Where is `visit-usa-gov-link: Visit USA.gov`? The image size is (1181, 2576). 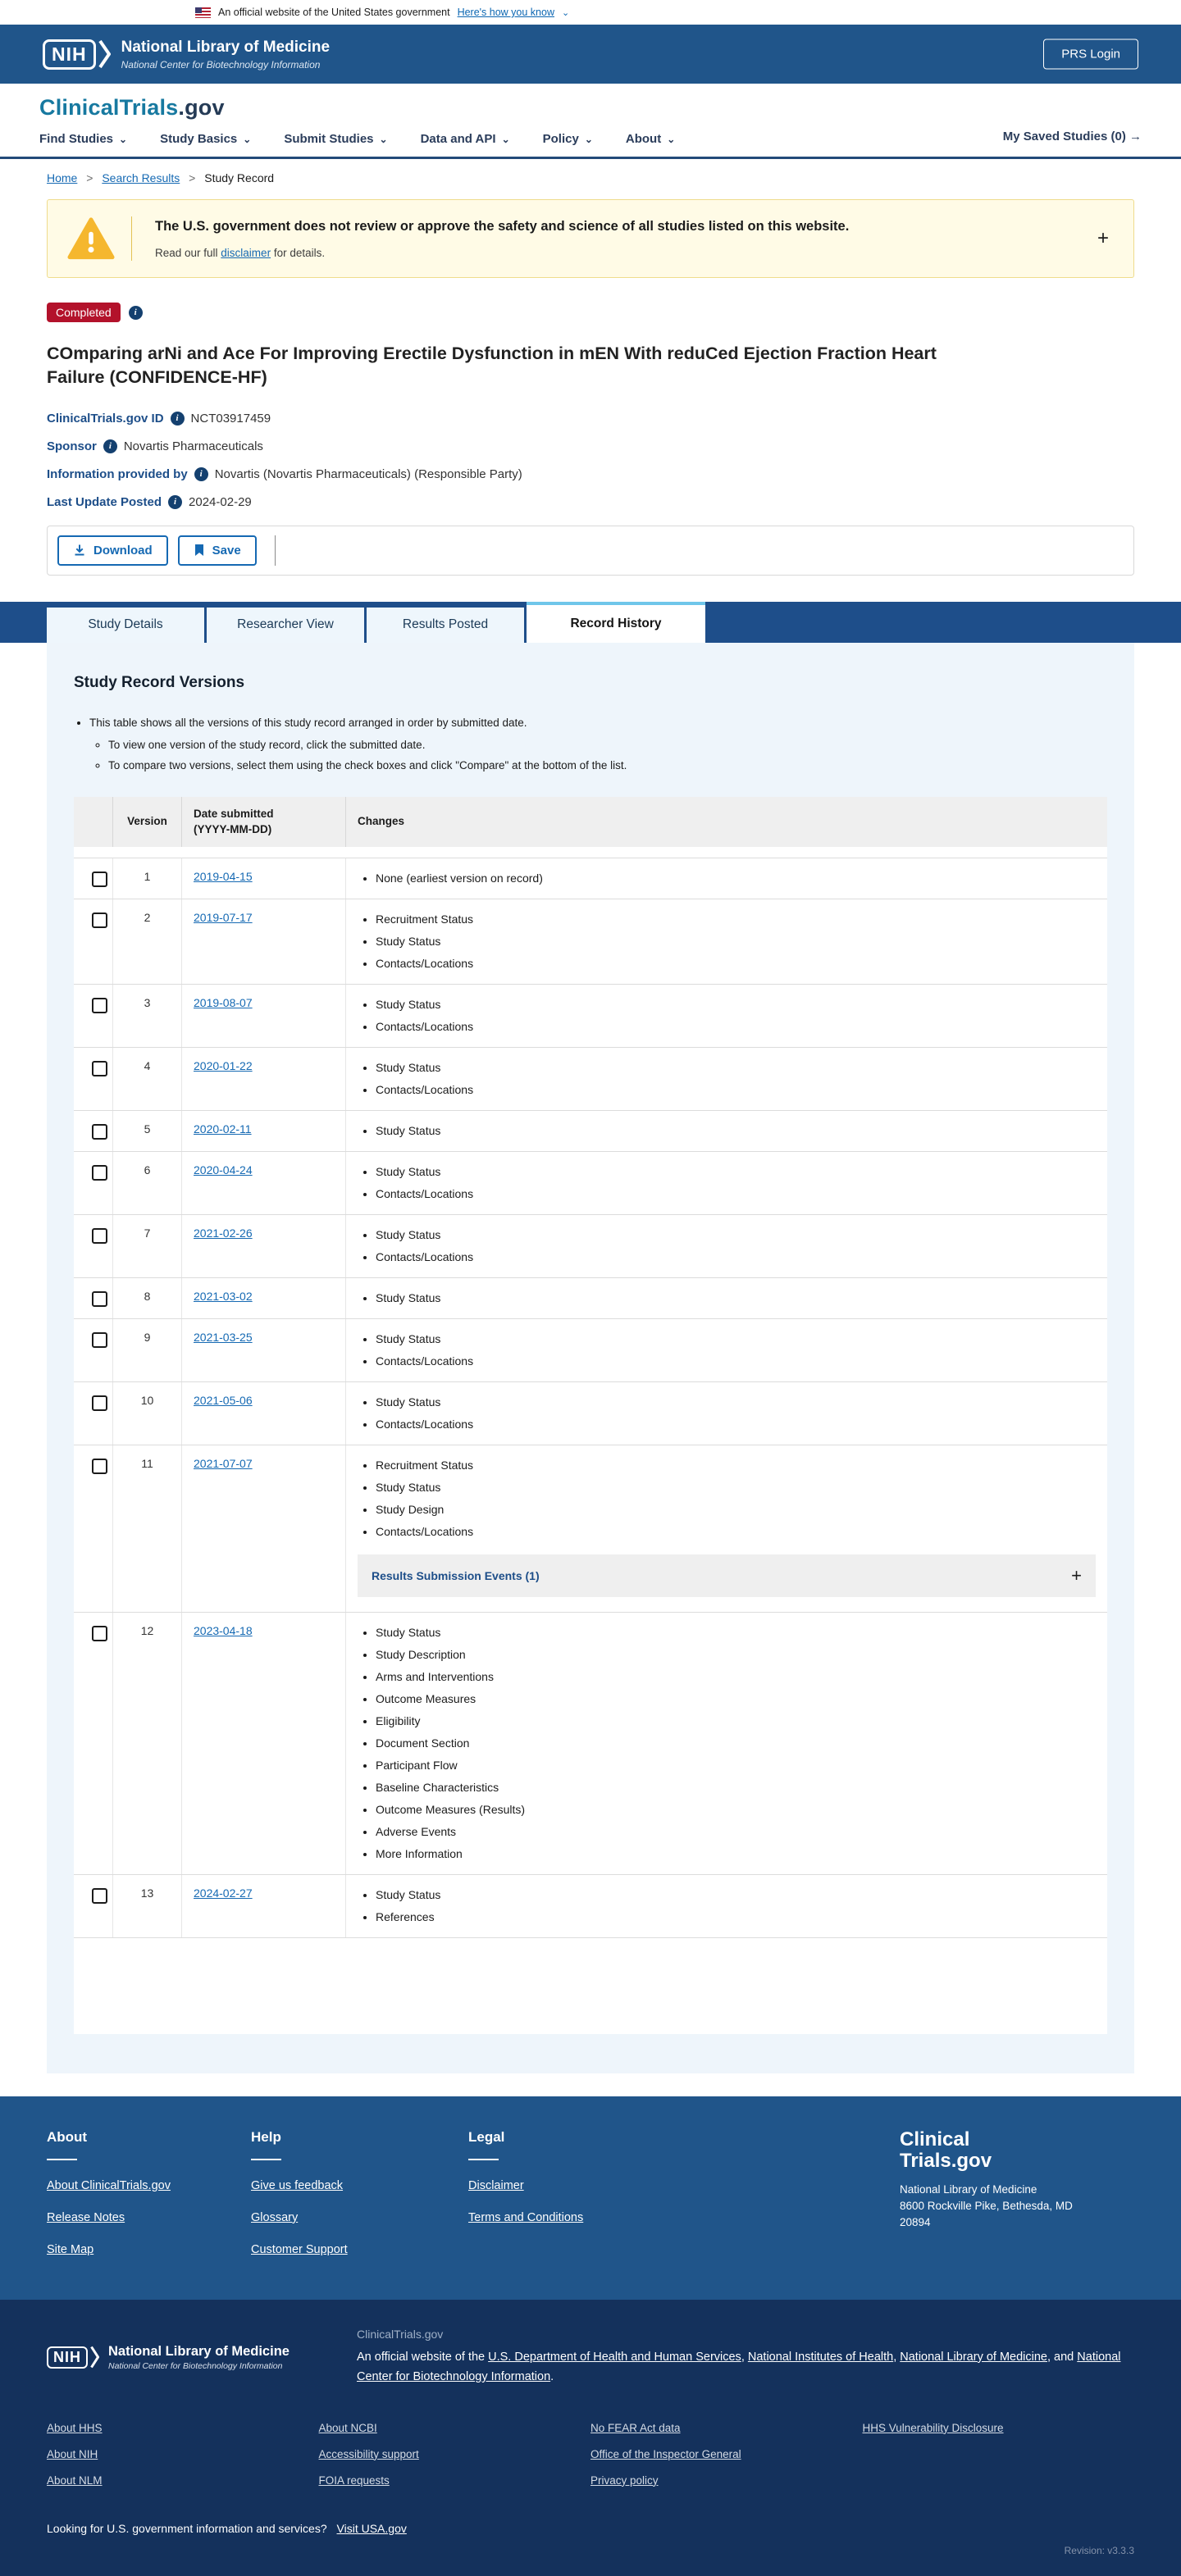
visit-usa-gov-link: Visit USA.gov is located at coordinates (372, 2528).